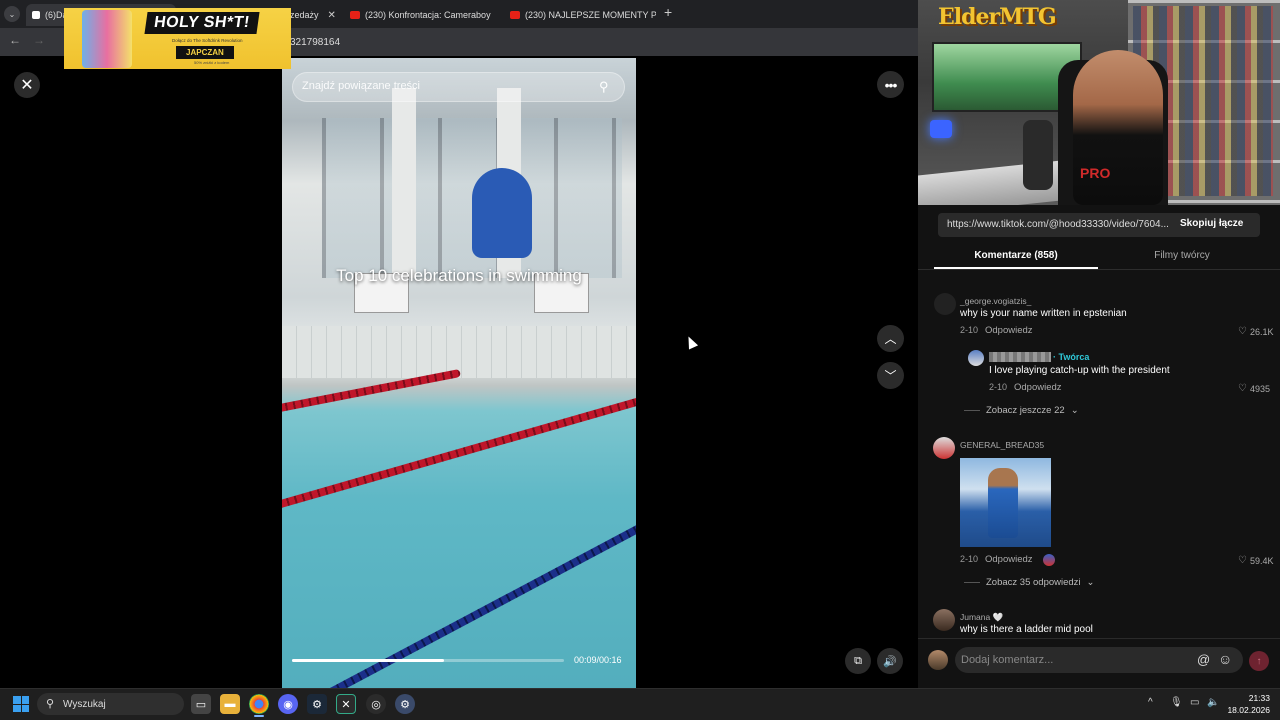 This screenshot has height=720, width=1280. Describe the element at coordinates (1176, 702) in the screenshot. I see `microphone-icon: 🎙` at that location.